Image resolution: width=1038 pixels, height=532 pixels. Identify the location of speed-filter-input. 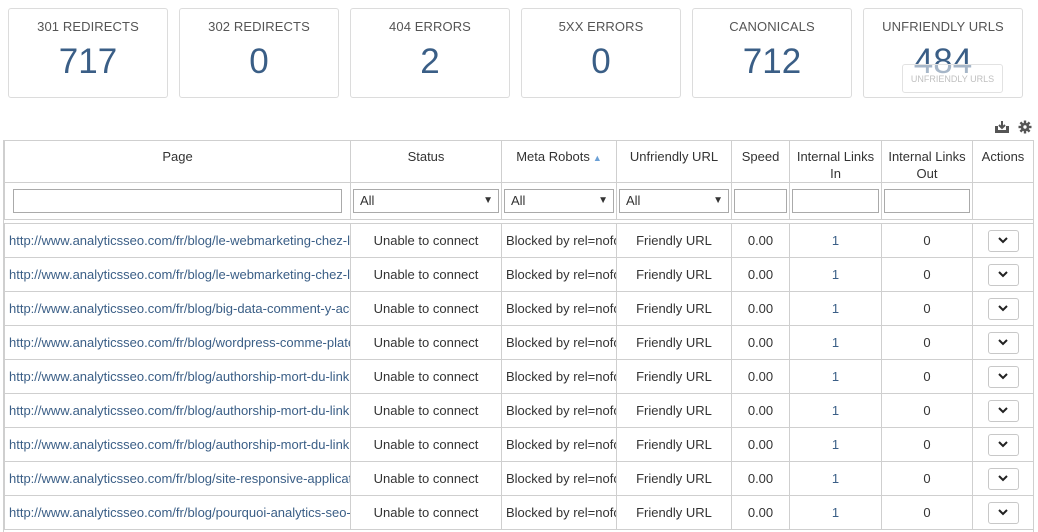
(760, 201).